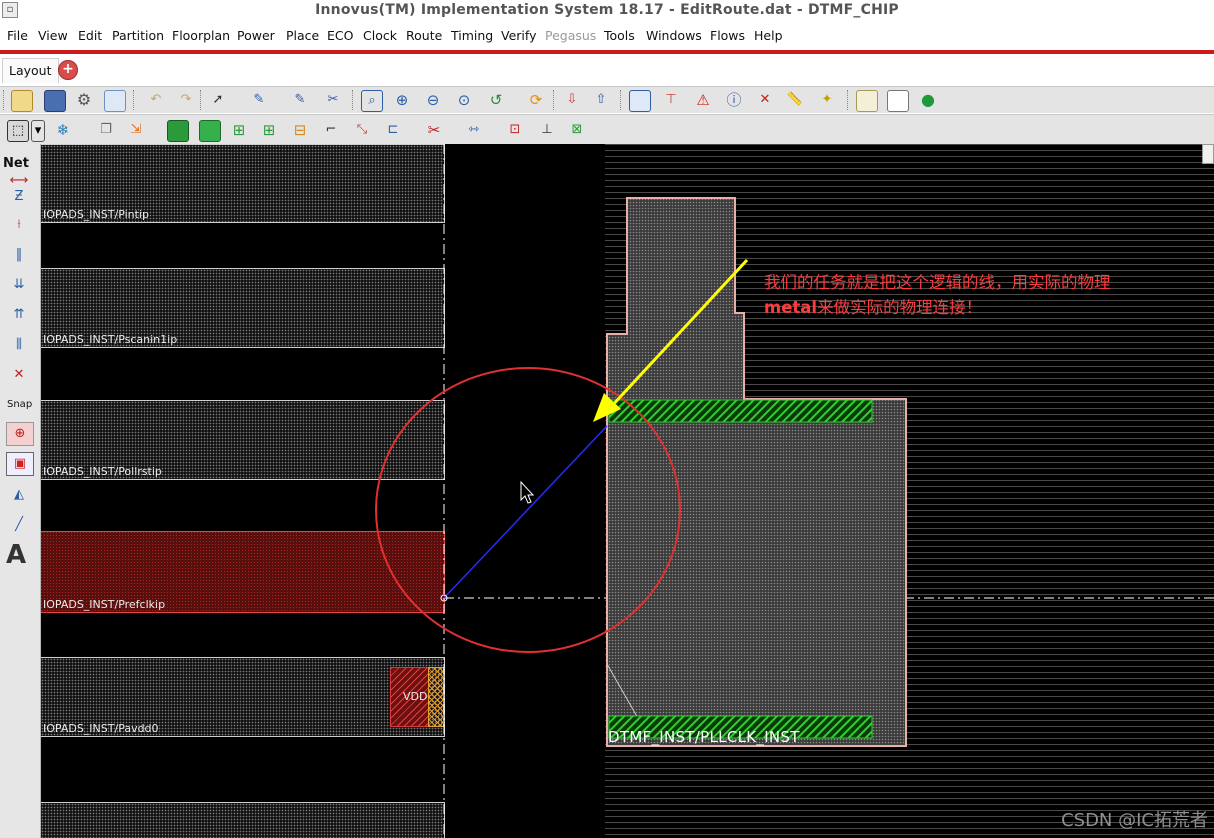 The height and width of the screenshot is (838, 1214). Describe the element at coordinates (55, 101) in the screenshot. I see `save-icon` at that location.